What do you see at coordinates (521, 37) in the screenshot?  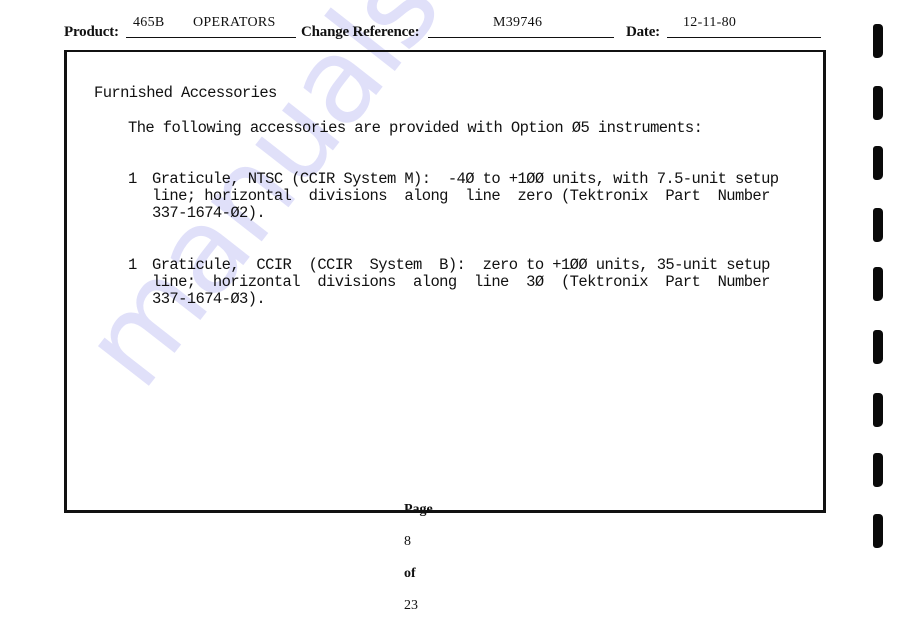 I see `change-reference-underline` at bounding box center [521, 37].